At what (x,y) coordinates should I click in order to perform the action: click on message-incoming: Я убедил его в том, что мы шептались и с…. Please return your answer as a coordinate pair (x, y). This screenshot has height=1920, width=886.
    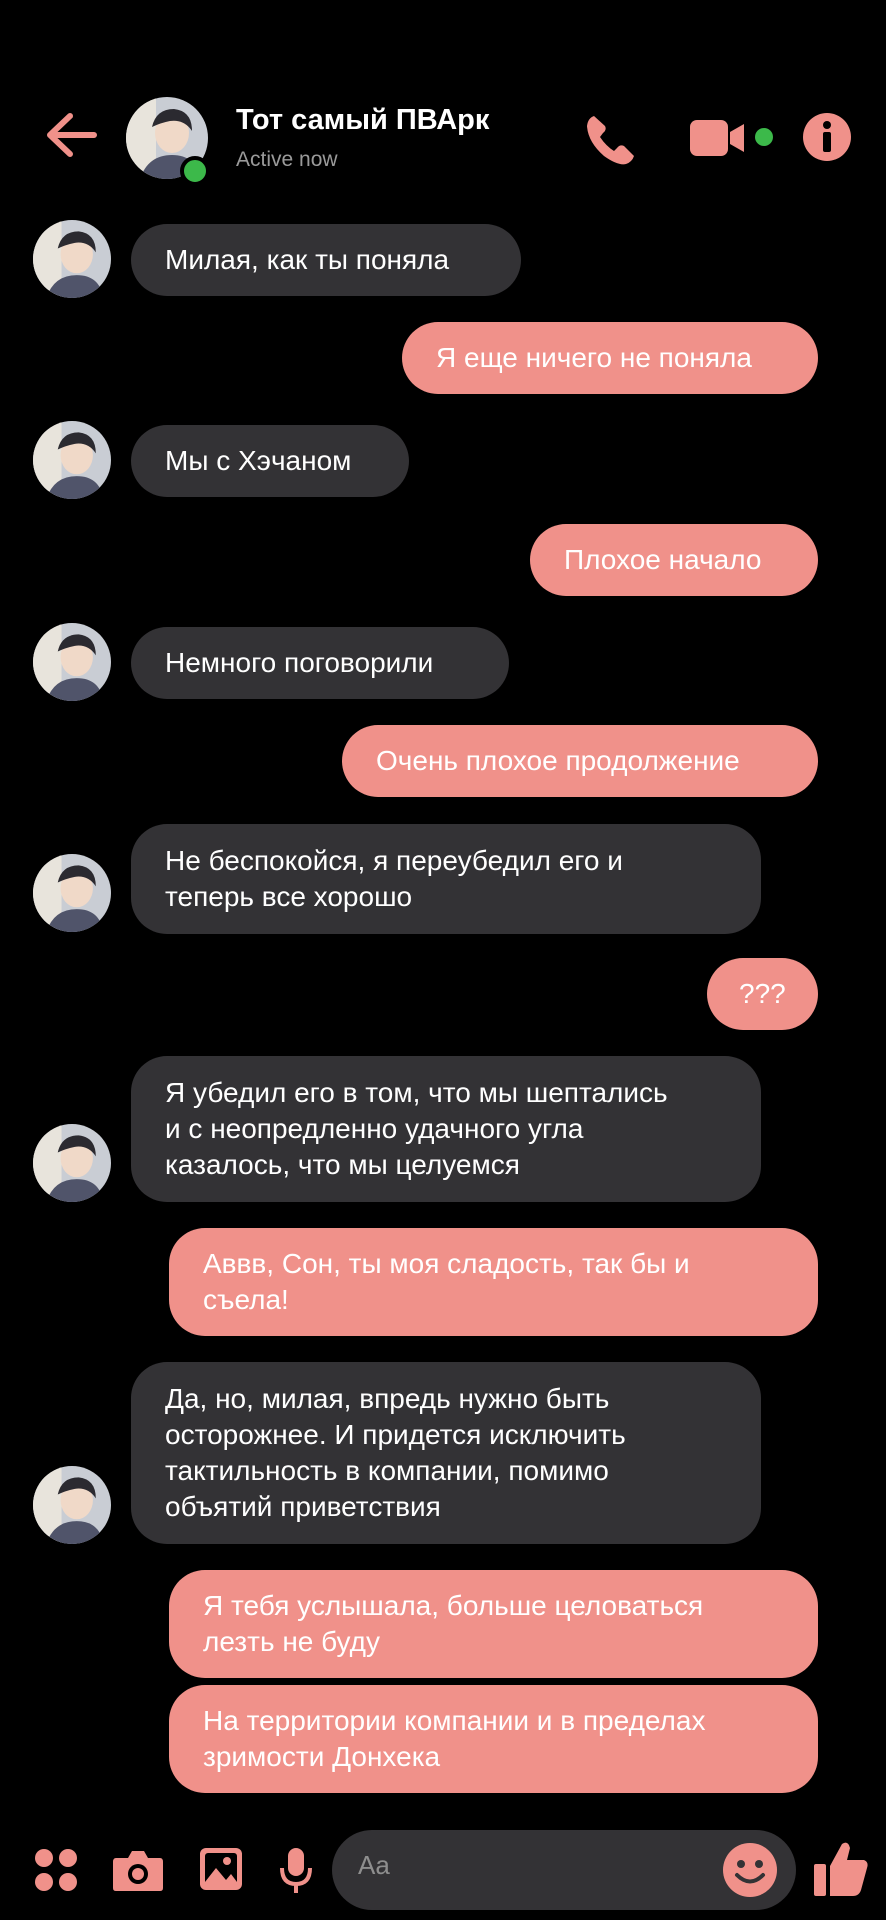
    Looking at the image, I should click on (446, 1129).